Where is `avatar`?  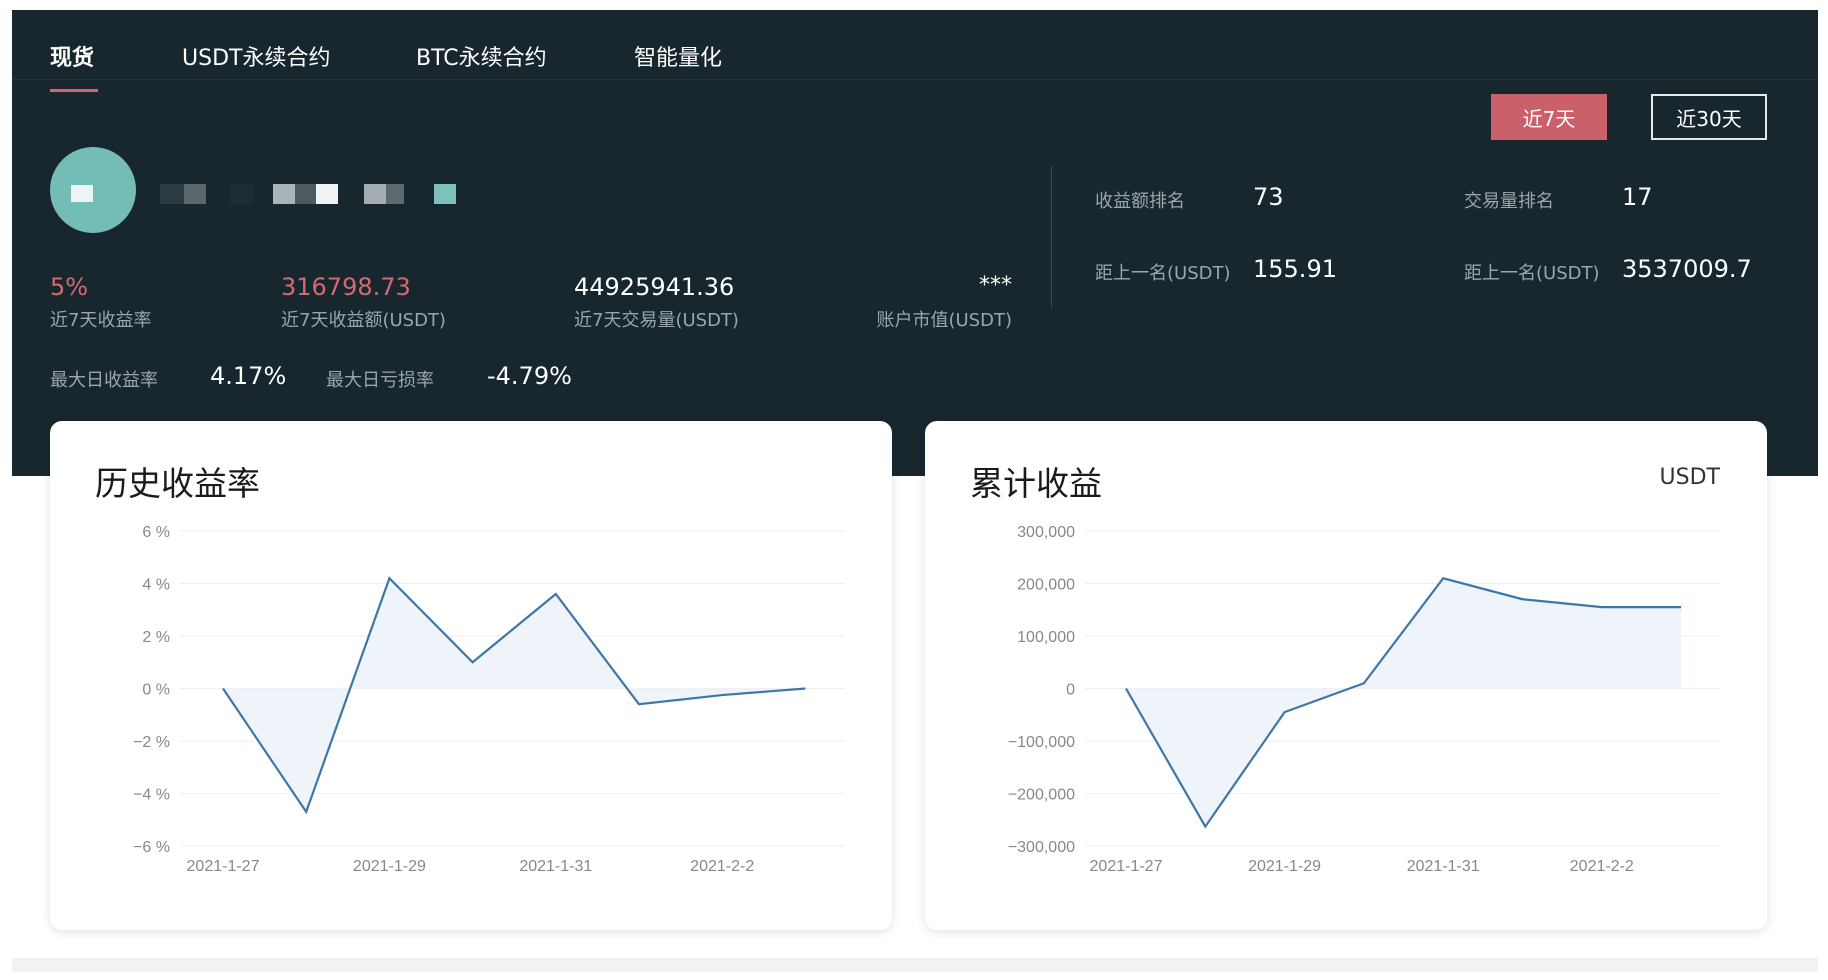 avatar is located at coordinates (93, 190).